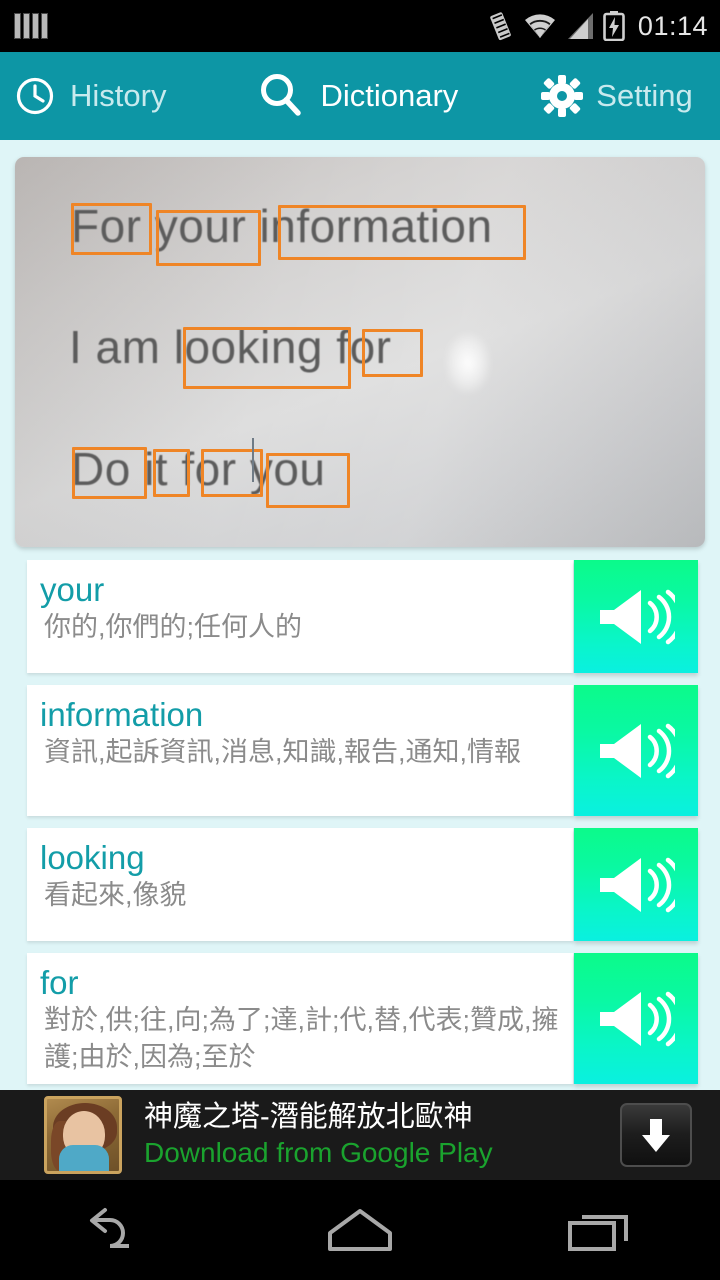 The height and width of the screenshot is (1280, 720). I want to click on result-card-body: your 你的,你們的;任何人的, so click(300, 616).